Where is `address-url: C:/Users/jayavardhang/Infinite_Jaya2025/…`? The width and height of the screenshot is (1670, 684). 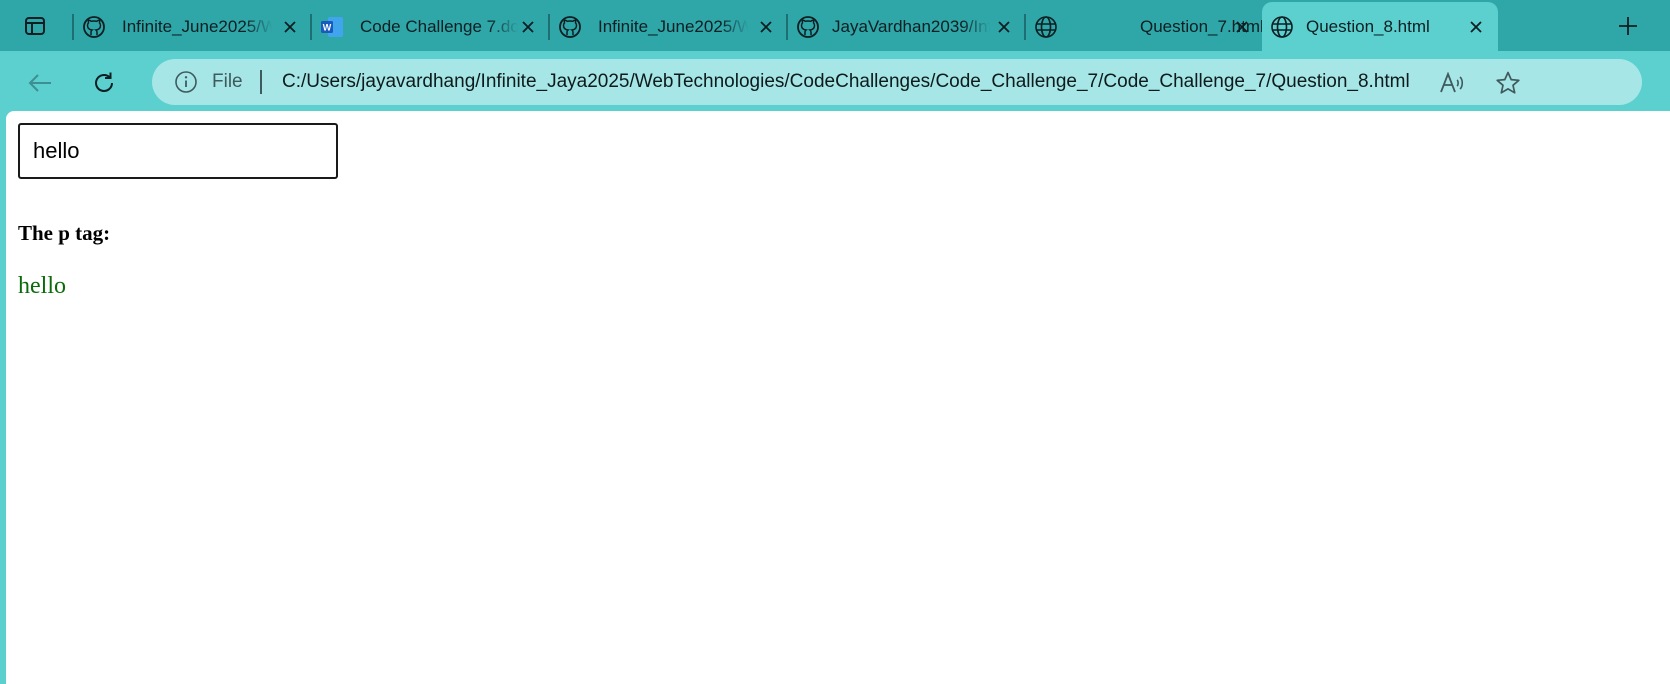 address-url: C:/Users/jayavardhang/Infinite_Jaya2025/… is located at coordinates (846, 82).